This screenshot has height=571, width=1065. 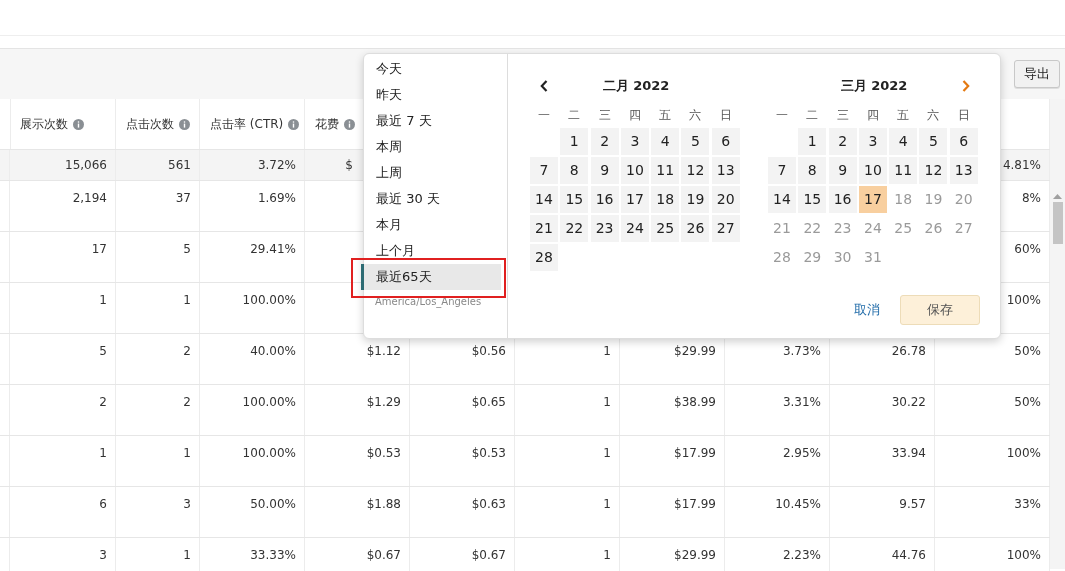 What do you see at coordinates (874, 86) in the screenshot?
I see `month-title: 三月 2022` at bounding box center [874, 86].